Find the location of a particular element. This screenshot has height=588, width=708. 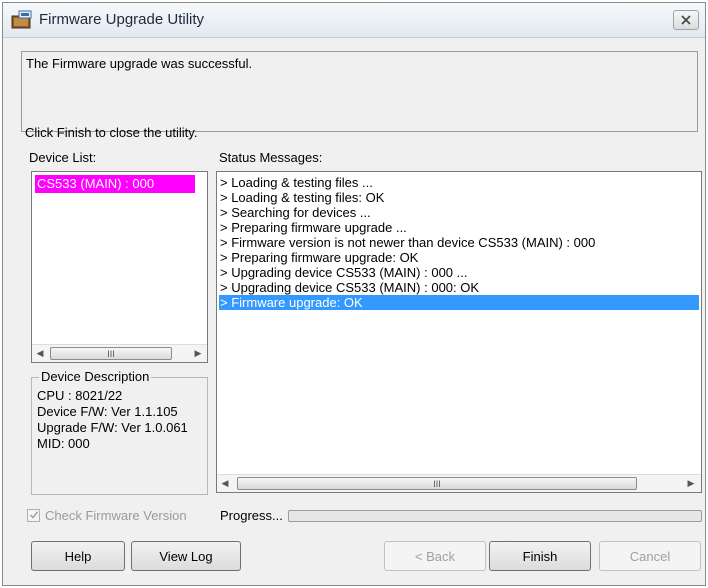

window-title: Firmware Upgrade Utility is located at coordinates (122, 19).